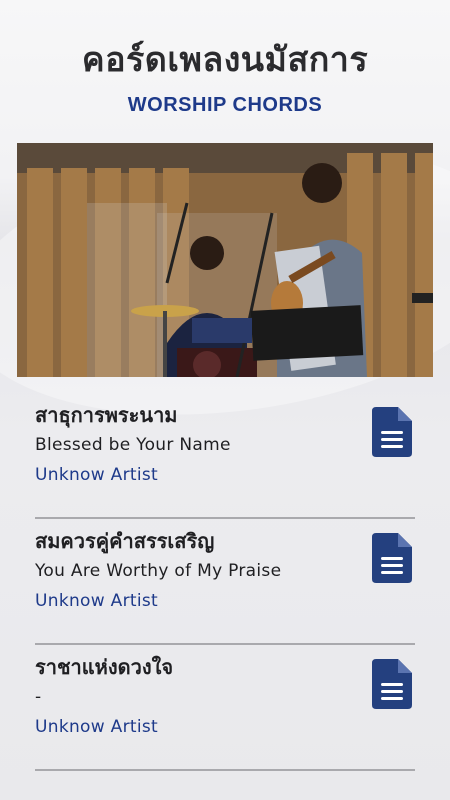 The image size is (450, 800). What do you see at coordinates (125, 541) in the screenshot?
I see `song-title: สมควรคู่คำสรรเสริญ` at bounding box center [125, 541].